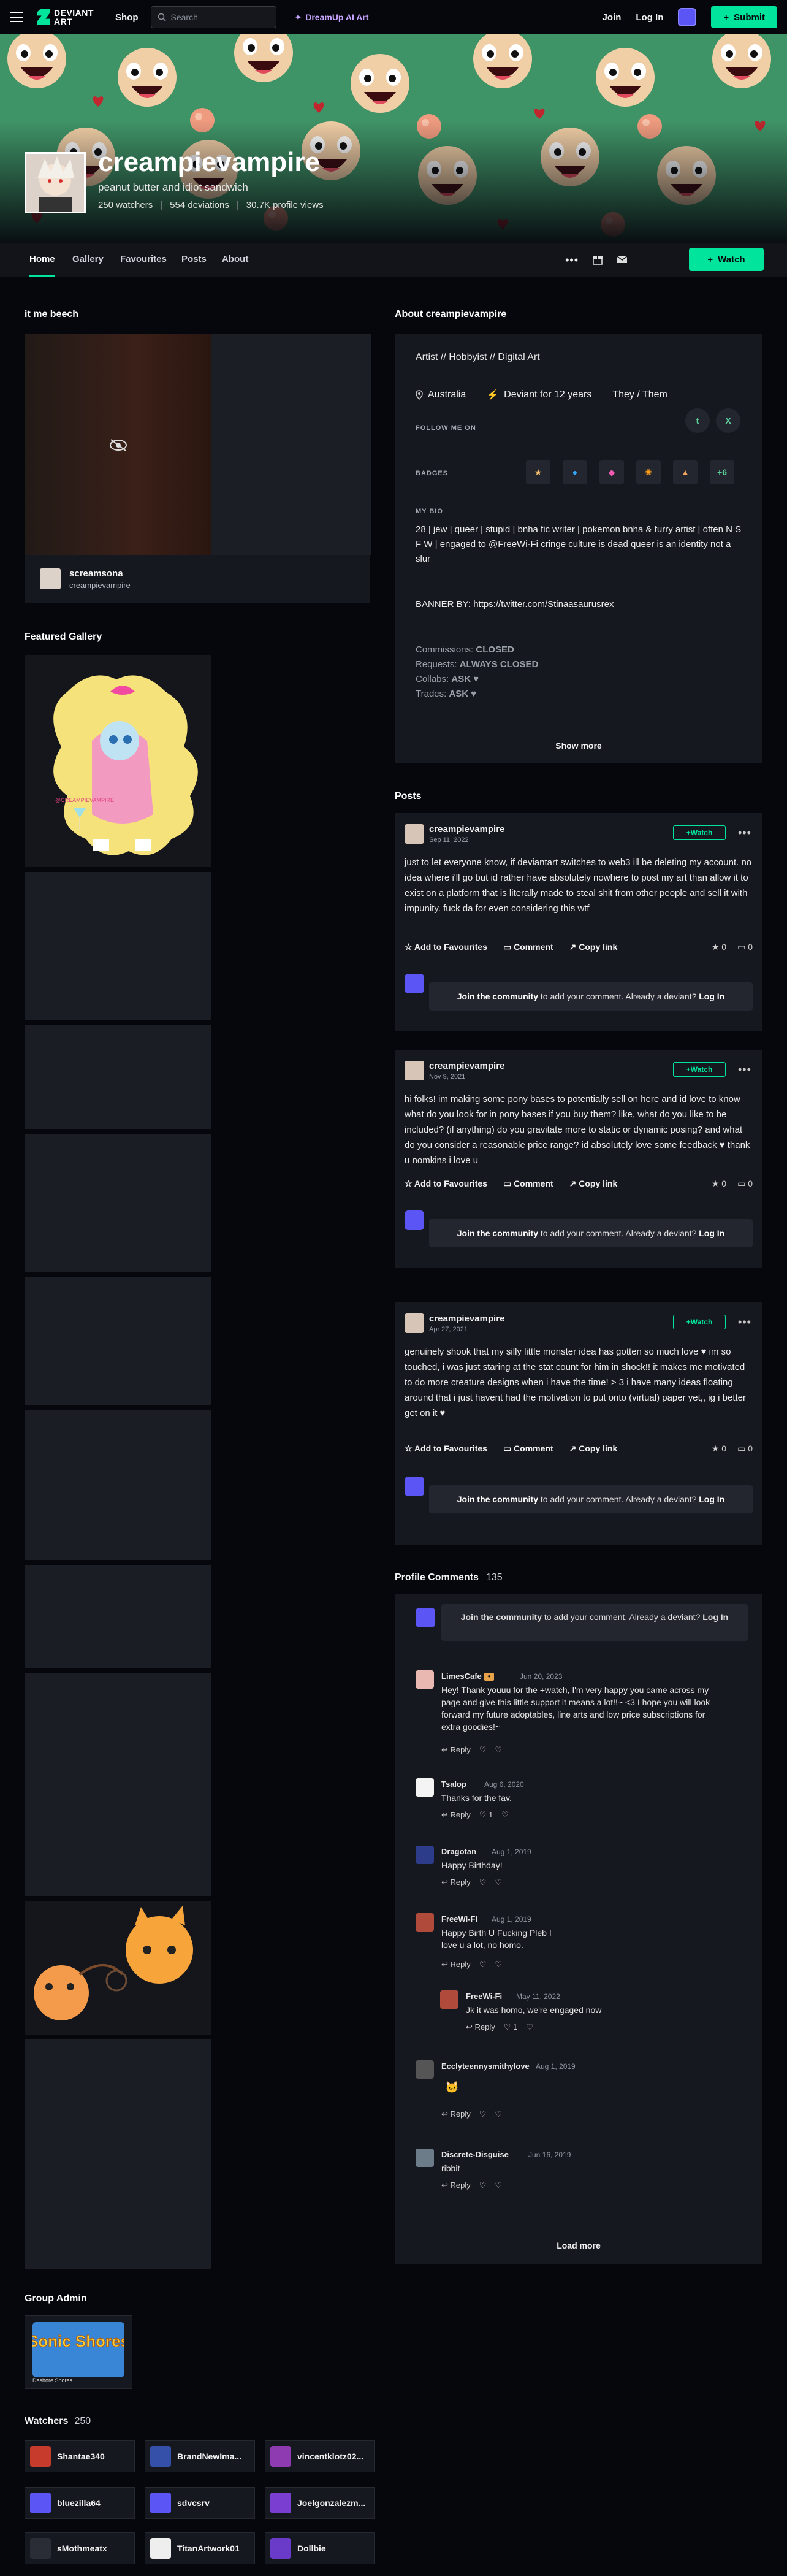 This screenshot has width=787, height=2576. What do you see at coordinates (612, 17) in the screenshot?
I see `join-link: Join` at bounding box center [612, 17].